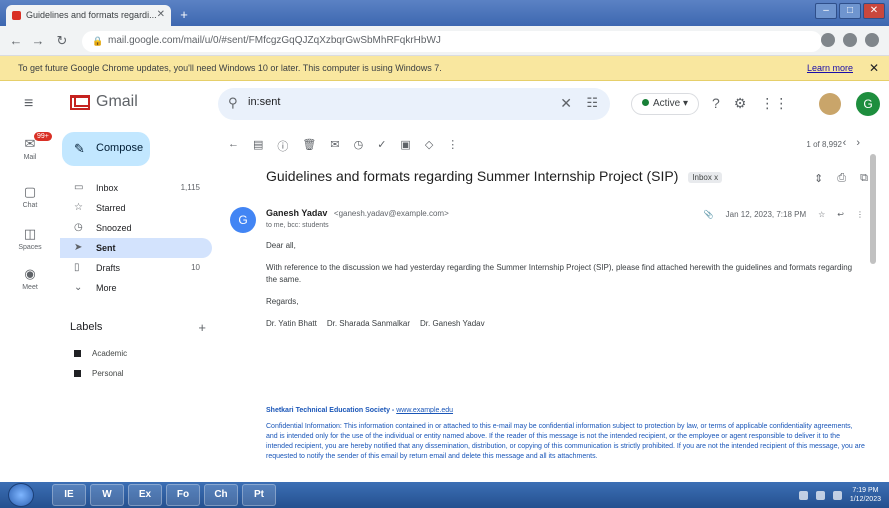  I want to click on tab-close-icon: ✕, so click(161, 14).